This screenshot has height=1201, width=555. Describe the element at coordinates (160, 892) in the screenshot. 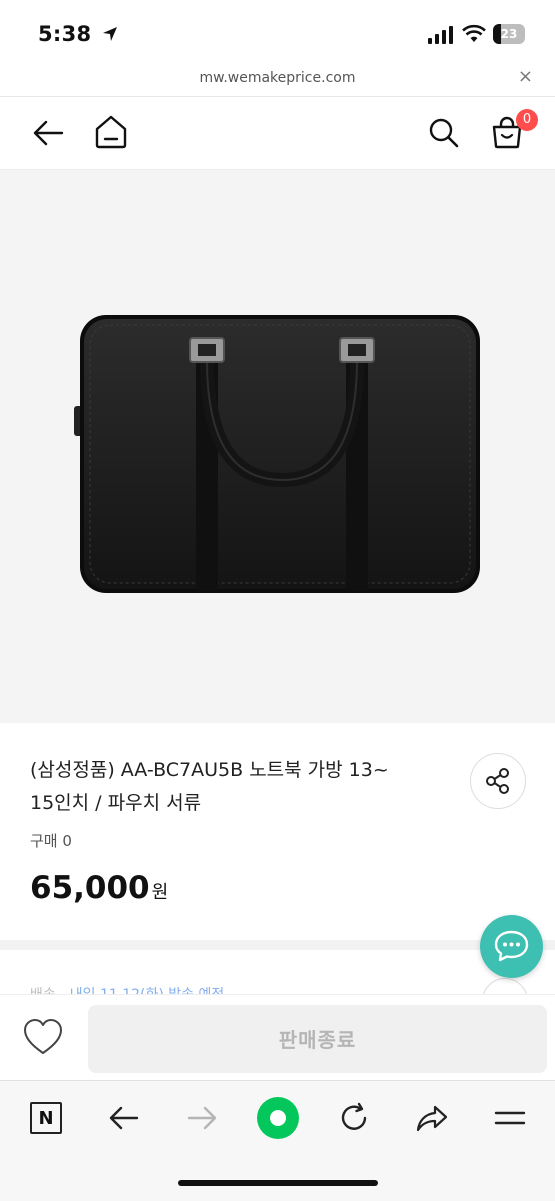

I see `price-unit: 원` at that location.